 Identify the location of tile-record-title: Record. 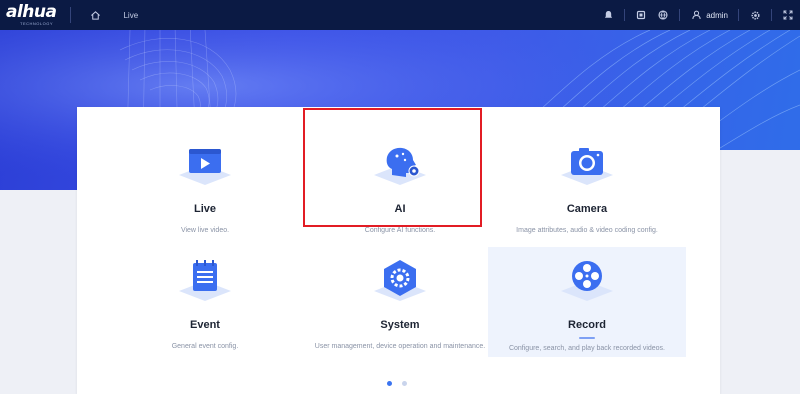
(587, 325).